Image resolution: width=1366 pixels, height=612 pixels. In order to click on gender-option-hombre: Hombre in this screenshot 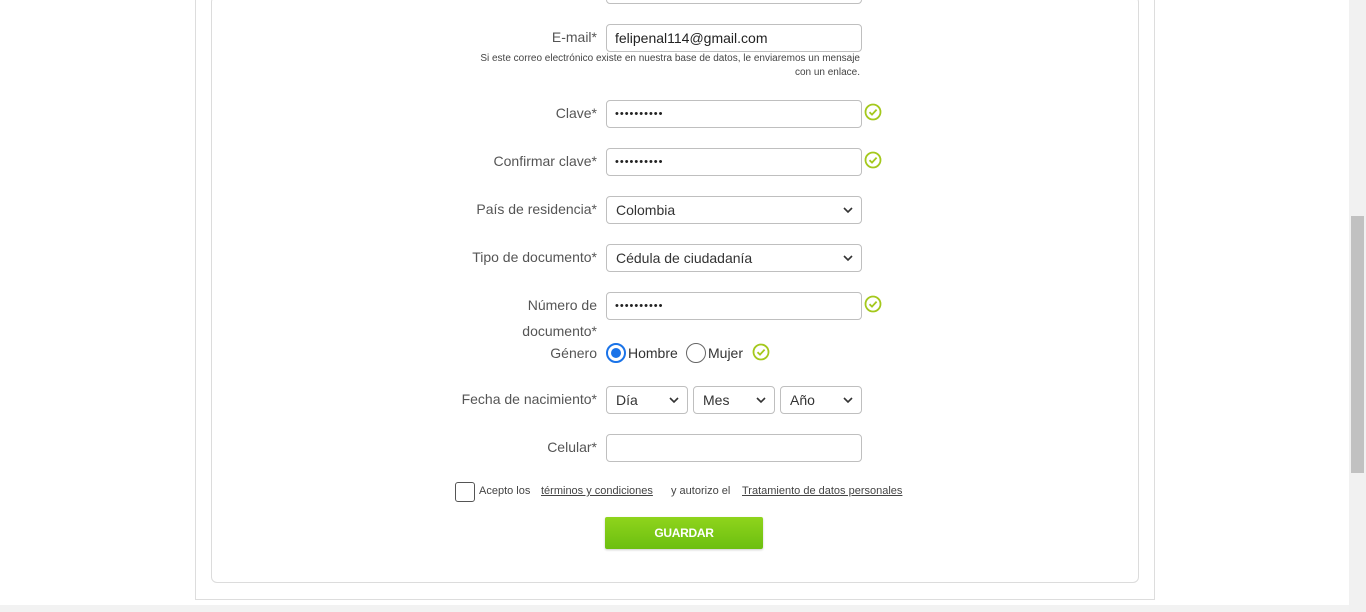, I will do `click(653, 353)`.